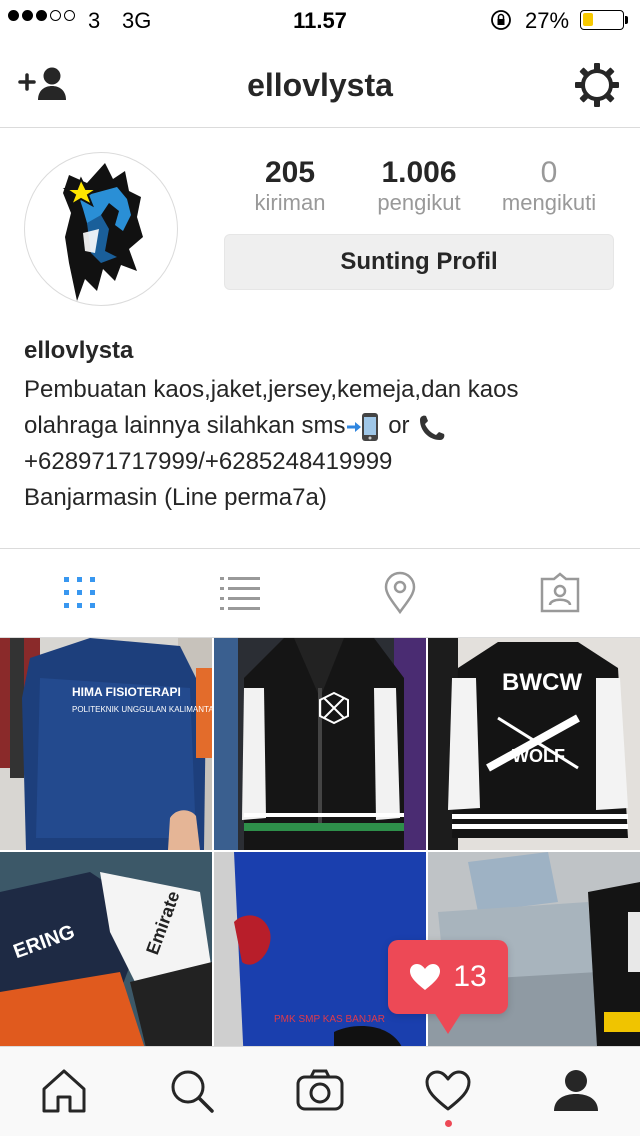  I want to click on stat-posts: 205 kiriman, so click(290, 186).